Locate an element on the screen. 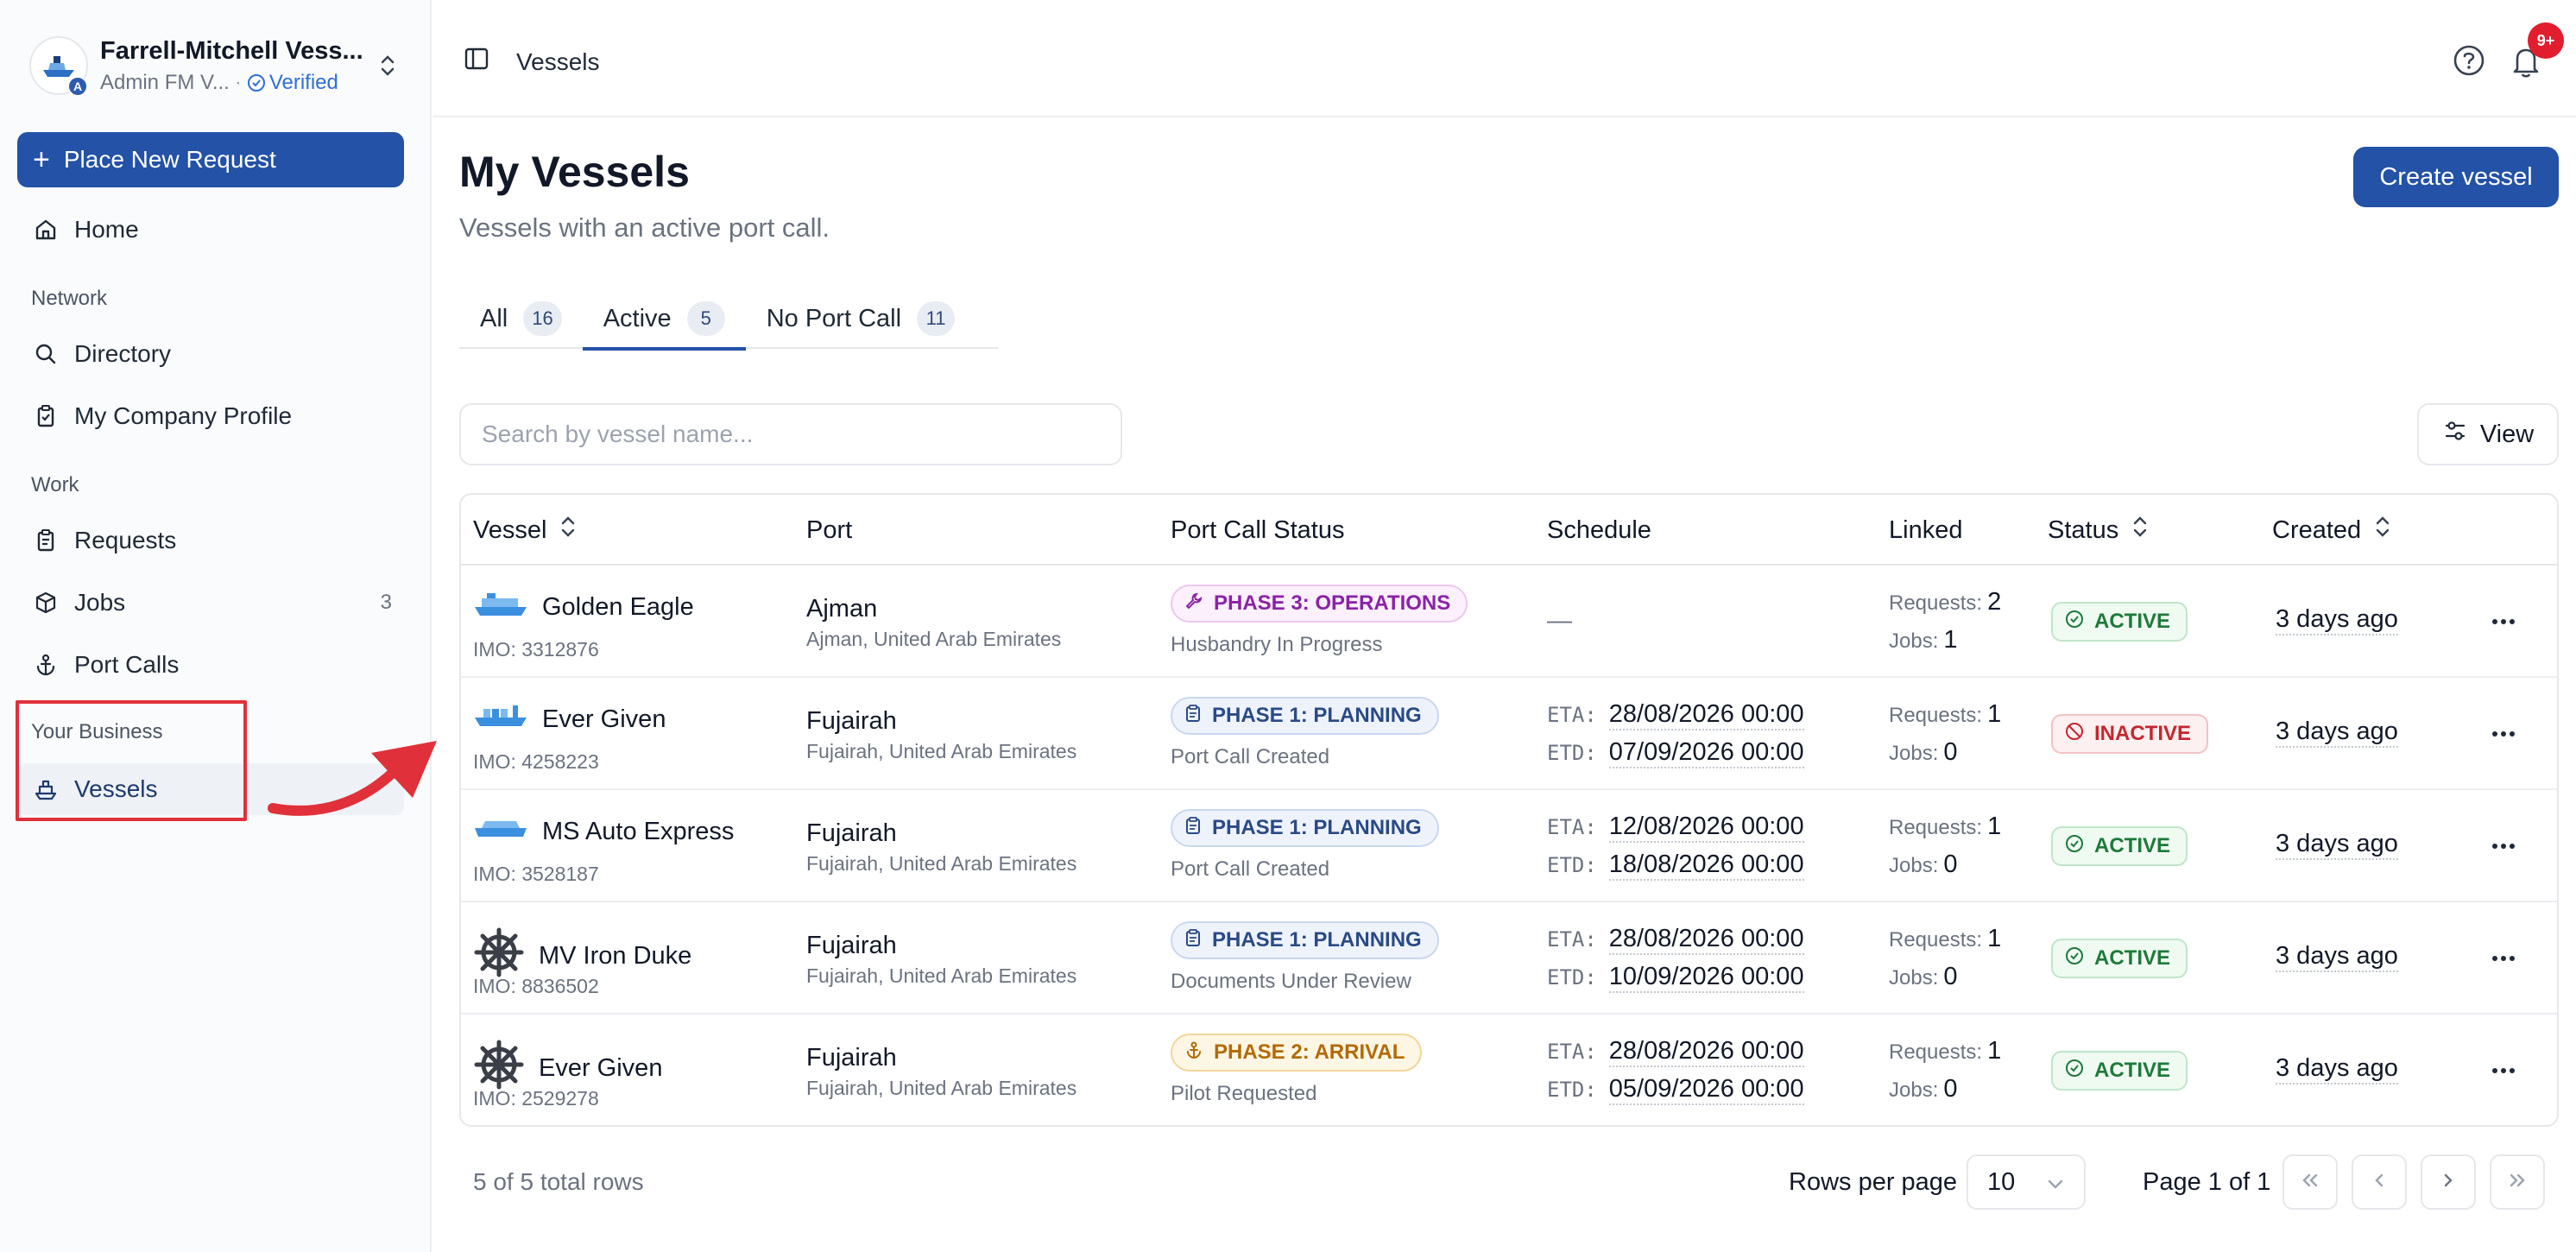 The height and width of the screenshot is (1252, 2576). vessel-name: Ever Given is located at coordinates (601, 1067).